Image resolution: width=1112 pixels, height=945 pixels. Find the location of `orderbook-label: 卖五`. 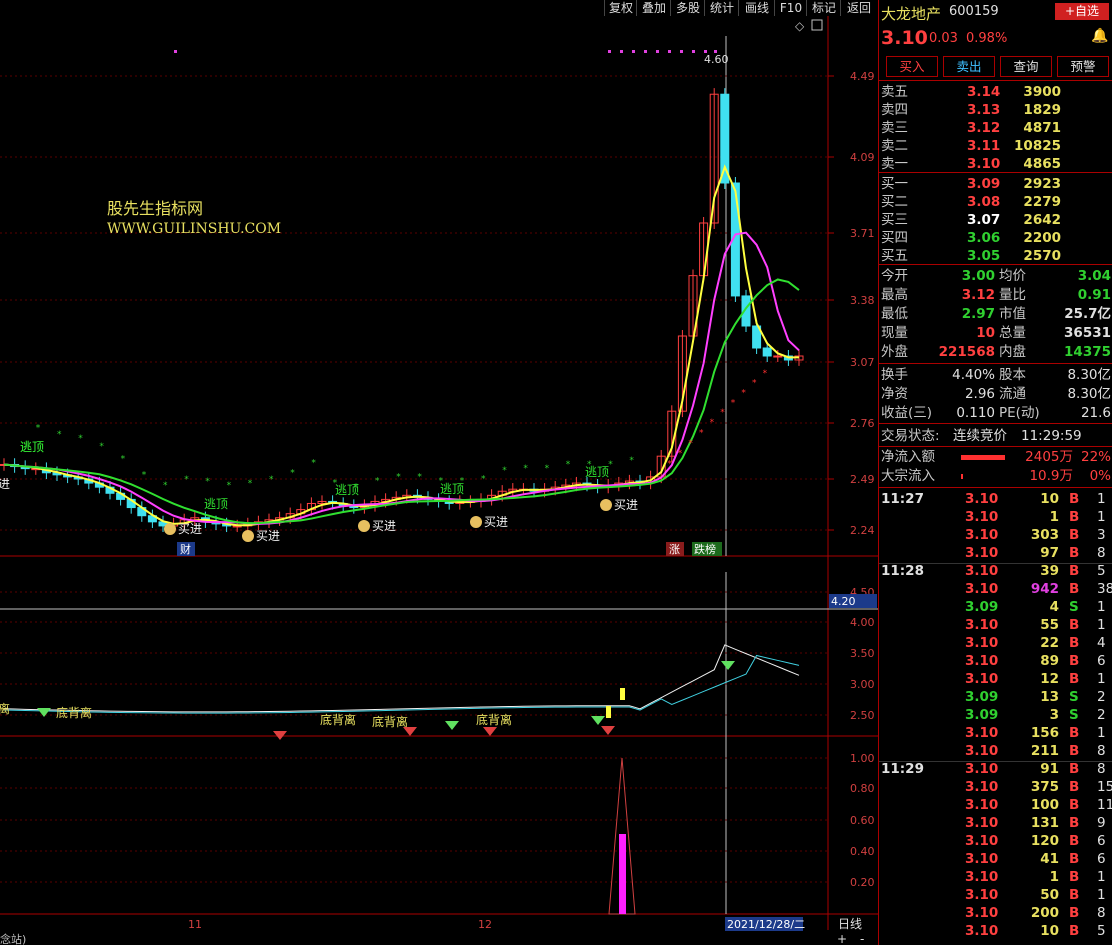

orderbook-label: 卖五 is located at coordinates (894, 92).